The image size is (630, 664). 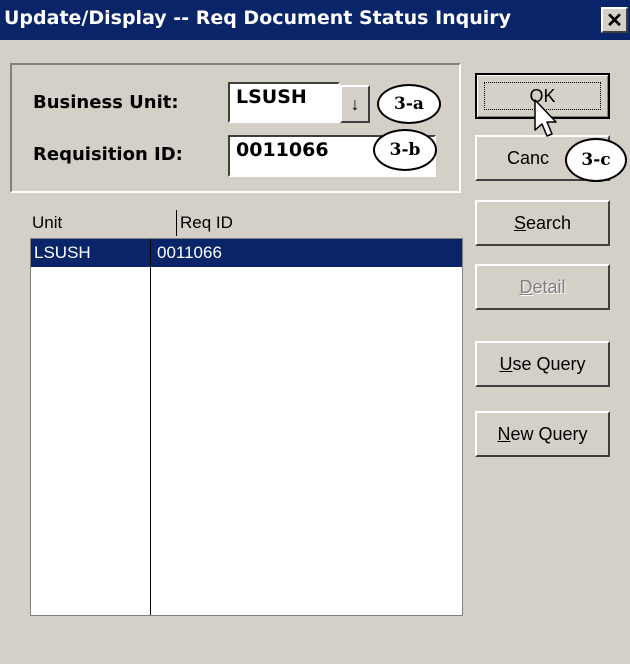 I want to click on column-header-unit: Unit, so click(x=47, y=223).